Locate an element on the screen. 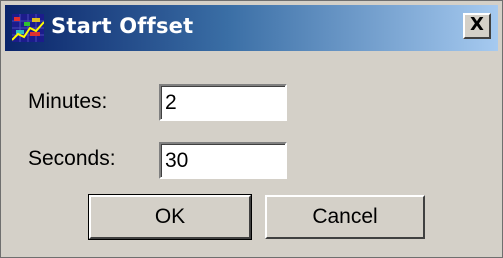  ok-button: OK is located at coordinates (170, 217).